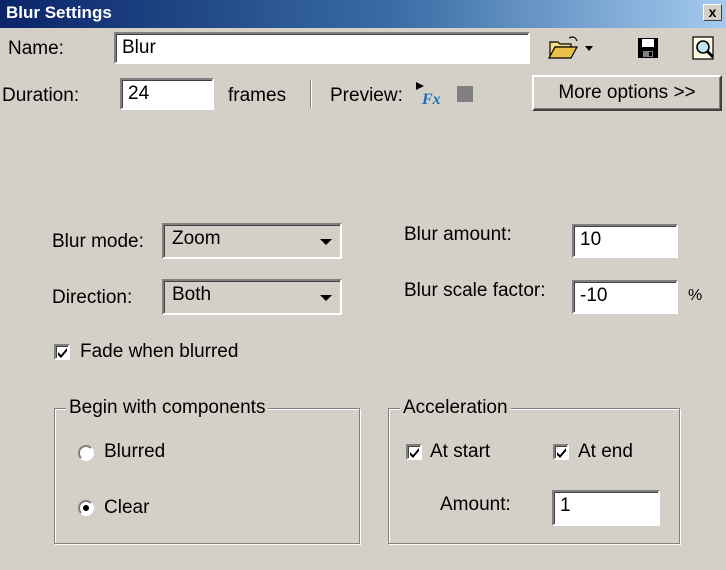  What do you see at coordinates (41, 95) in the screenshot?
I see `duration-label: Duration:` at bounding box center [41, 95].